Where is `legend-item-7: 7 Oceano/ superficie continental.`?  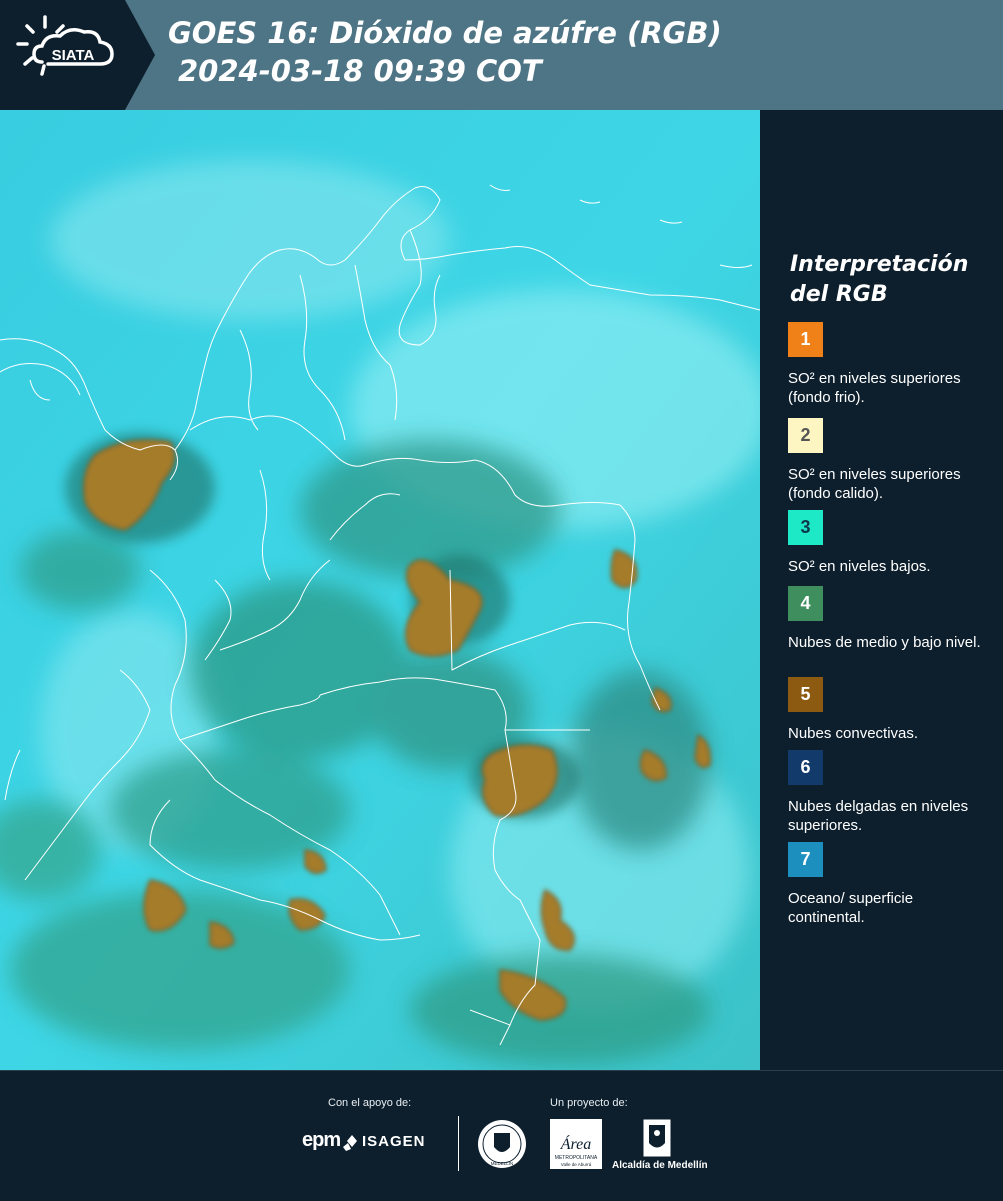 legend-item-7: 7 Oceano/ superficie continental. is located at coordinates (890, 884).